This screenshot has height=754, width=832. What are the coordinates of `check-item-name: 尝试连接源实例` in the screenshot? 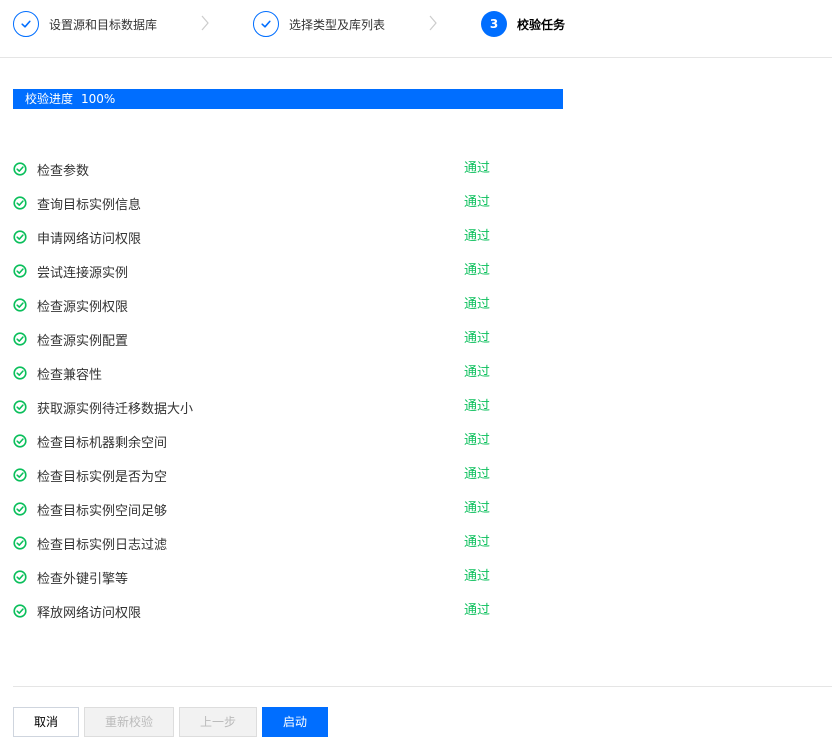 It's located at (83, 273).